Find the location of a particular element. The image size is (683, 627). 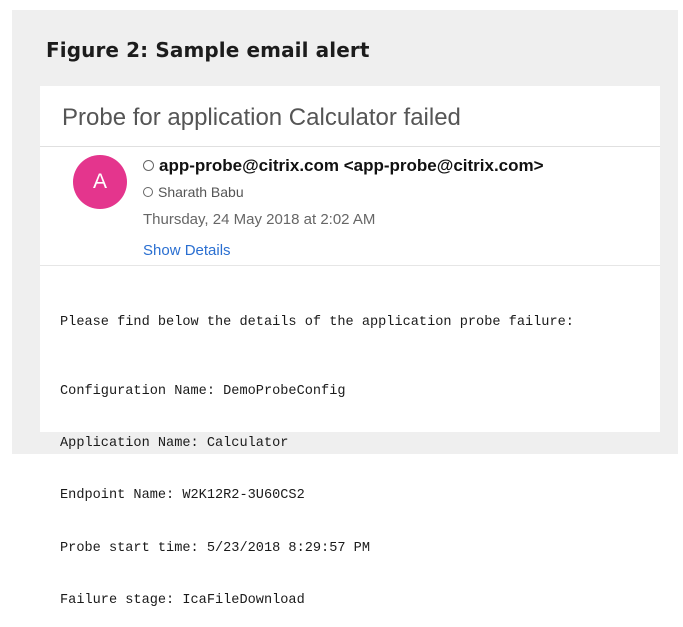

body-line-start-time: Probe start time: 5/23/2018 8:29:57 PM is located at coordinates (215, 548).